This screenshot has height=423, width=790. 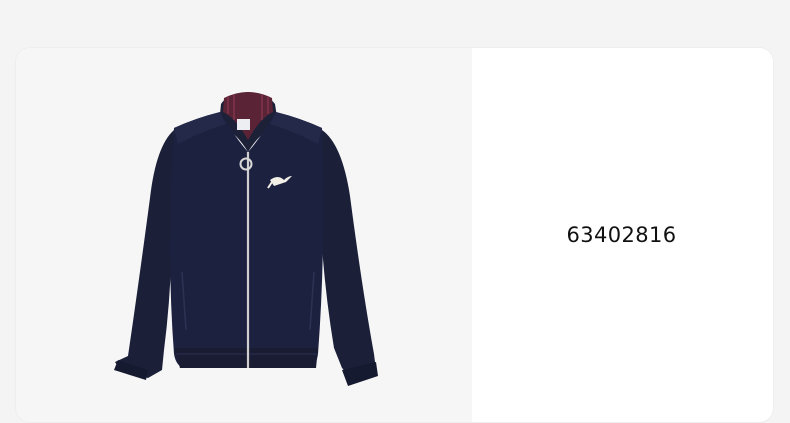 I want to click on jacket-body, so click(x=247, y=240).